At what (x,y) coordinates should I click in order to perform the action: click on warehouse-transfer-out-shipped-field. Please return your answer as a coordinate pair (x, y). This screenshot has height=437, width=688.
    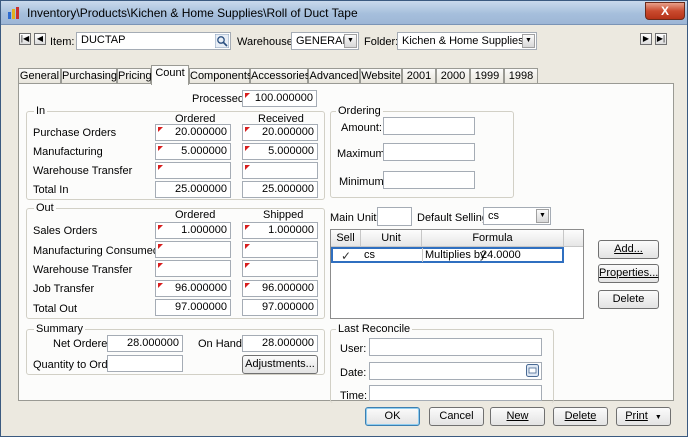
    Looking at the image, I should click on (280, 268).